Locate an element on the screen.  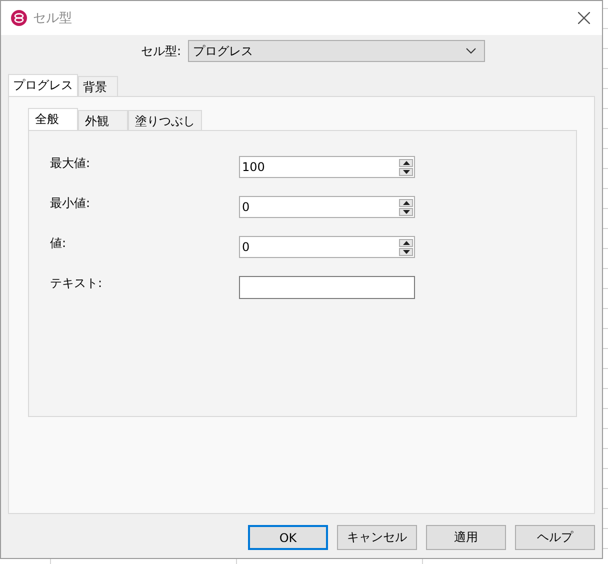
field-label: 値: is located at coordinates (59, 243).